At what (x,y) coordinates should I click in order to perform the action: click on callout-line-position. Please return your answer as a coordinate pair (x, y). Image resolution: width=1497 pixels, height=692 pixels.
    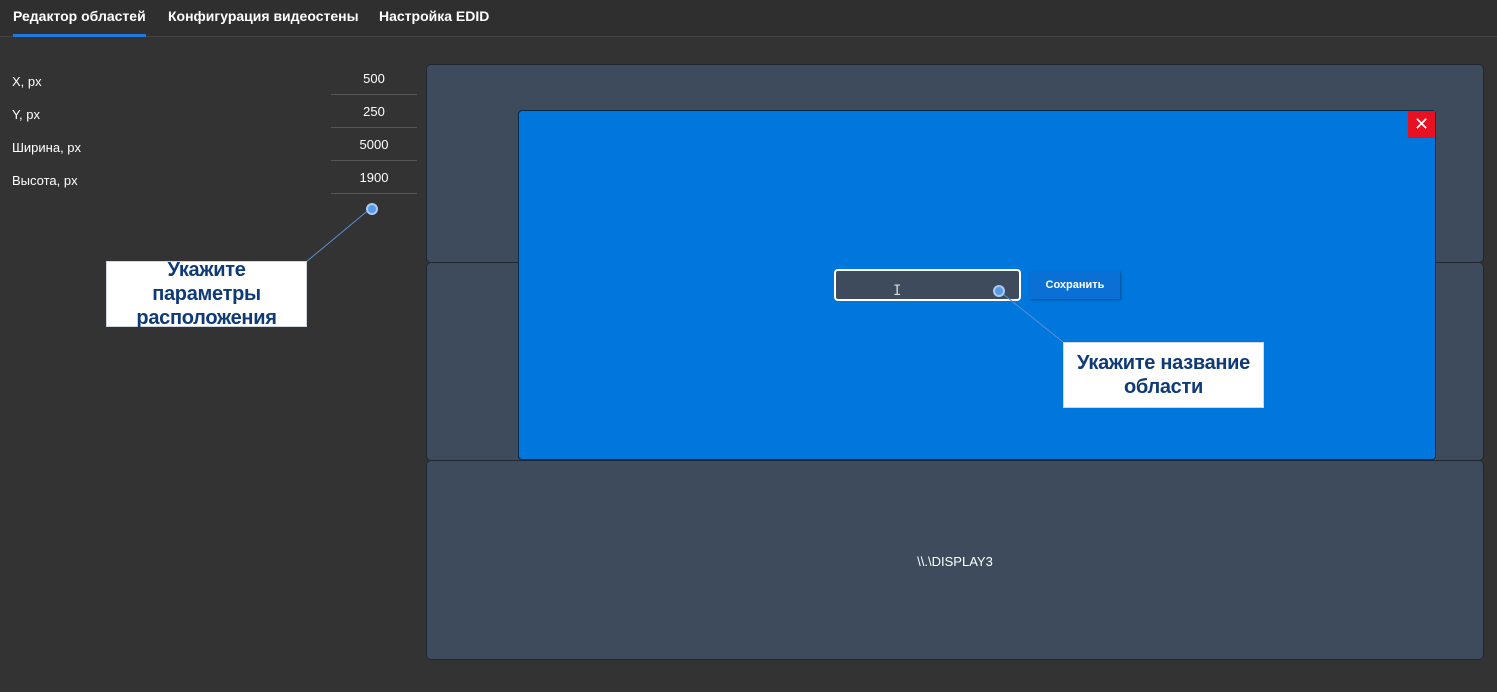
    Looking at the image, I should click on (338, 235).